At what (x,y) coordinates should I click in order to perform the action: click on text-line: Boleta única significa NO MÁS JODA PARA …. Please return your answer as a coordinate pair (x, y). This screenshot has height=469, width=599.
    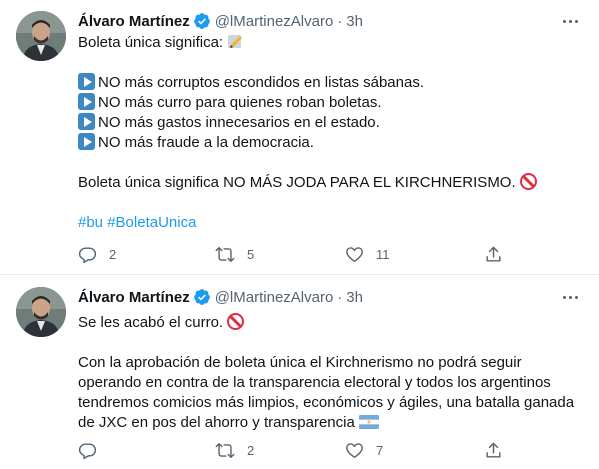
    Looking at the image, I should click on (330, 183).